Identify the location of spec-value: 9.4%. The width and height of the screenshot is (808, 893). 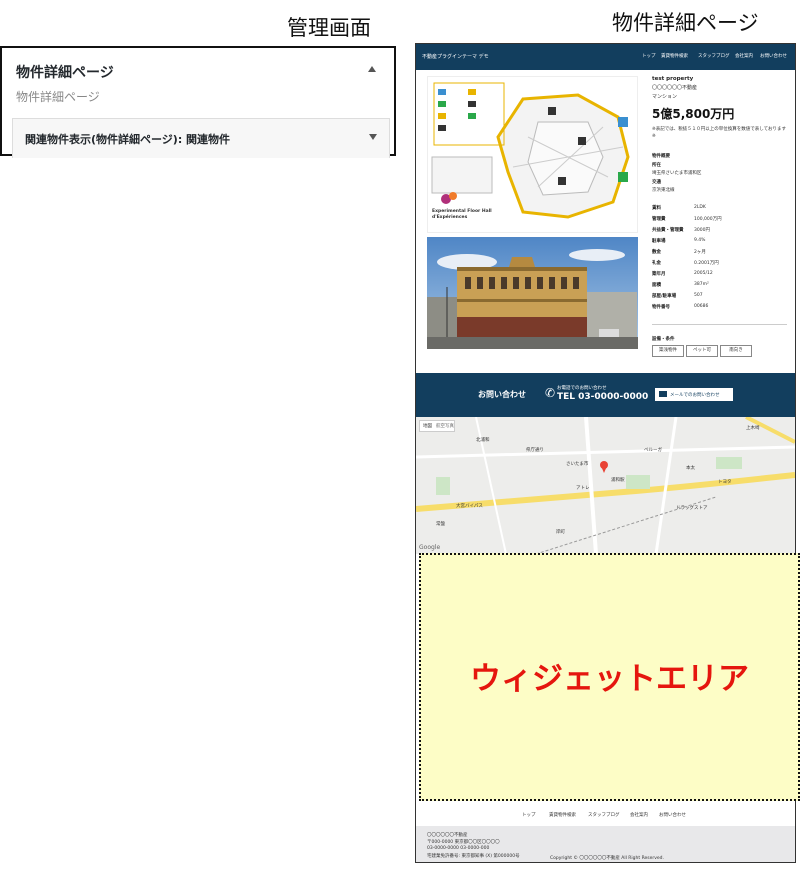
(700, 240).